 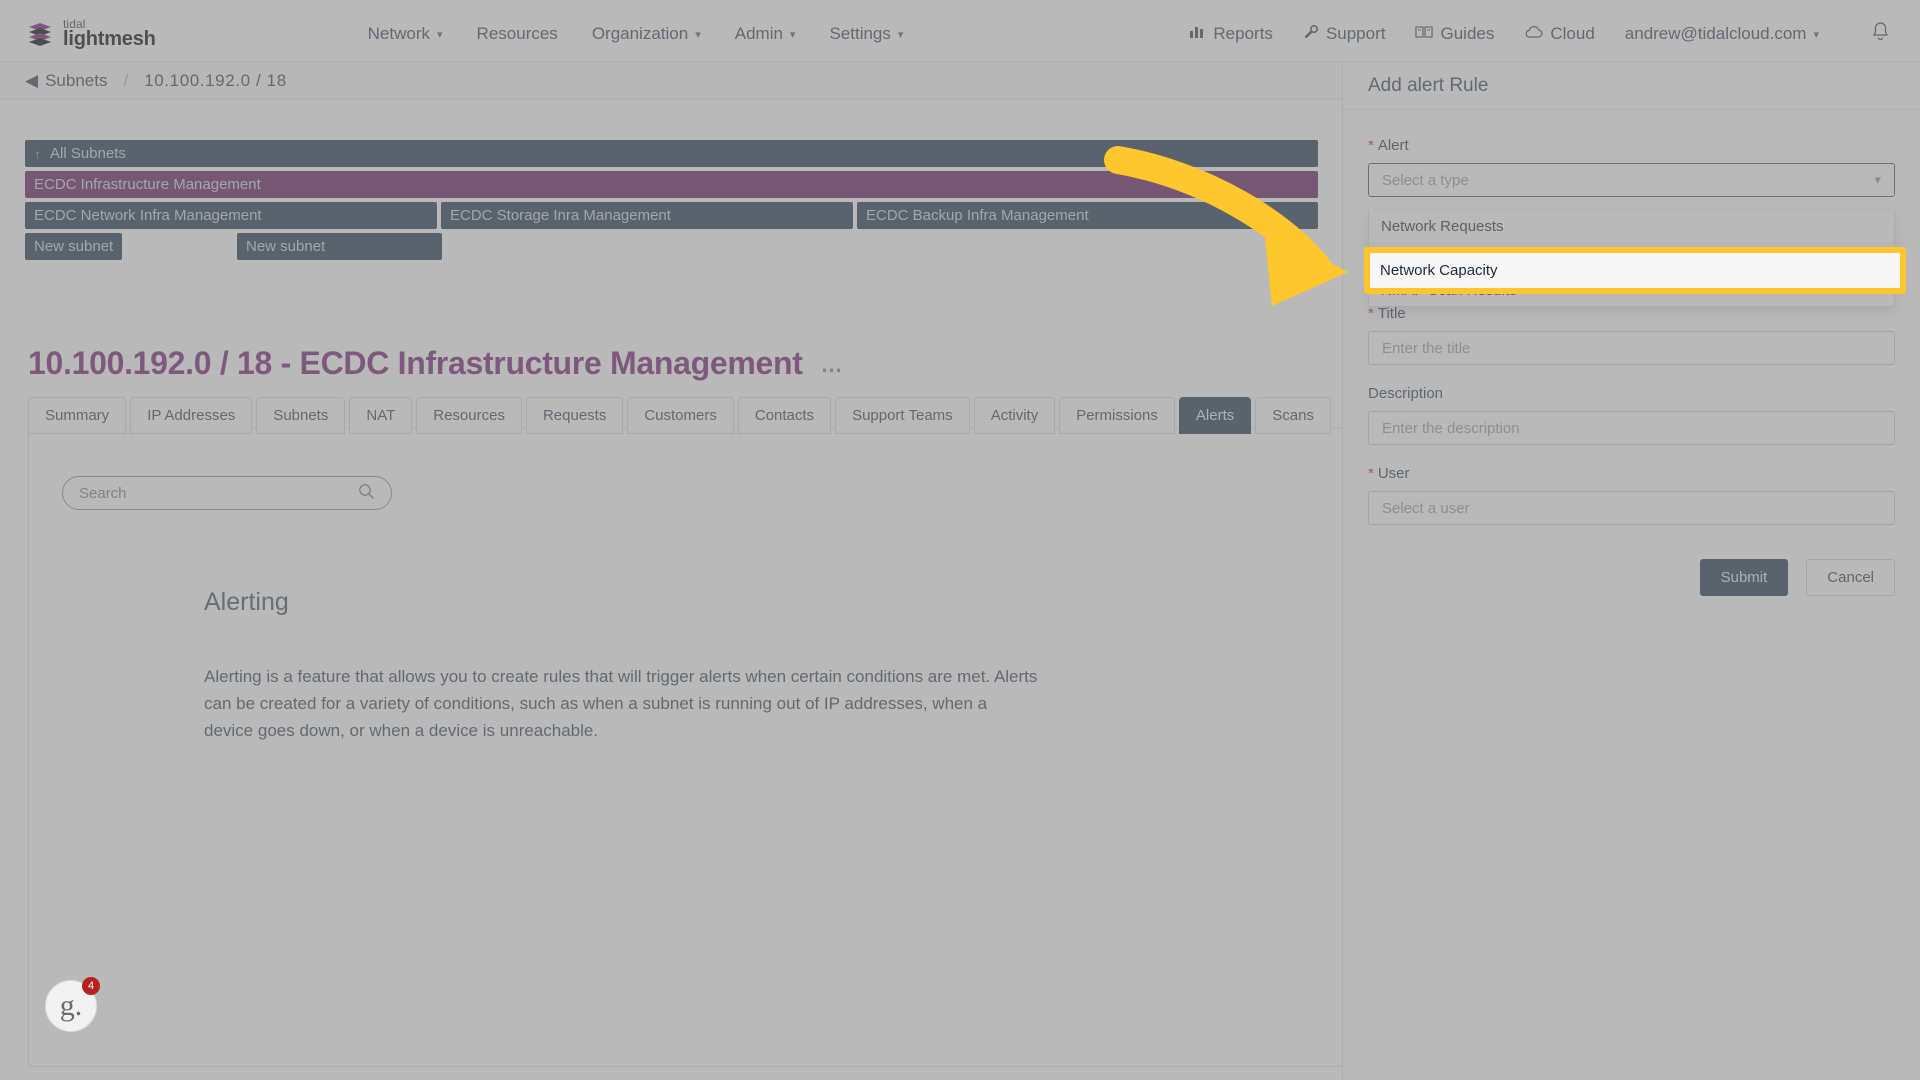 I want to click on subnet-box-ecdc-storage-inra-management: ECDC Storage Inra Management, so click(x=647, y=215).